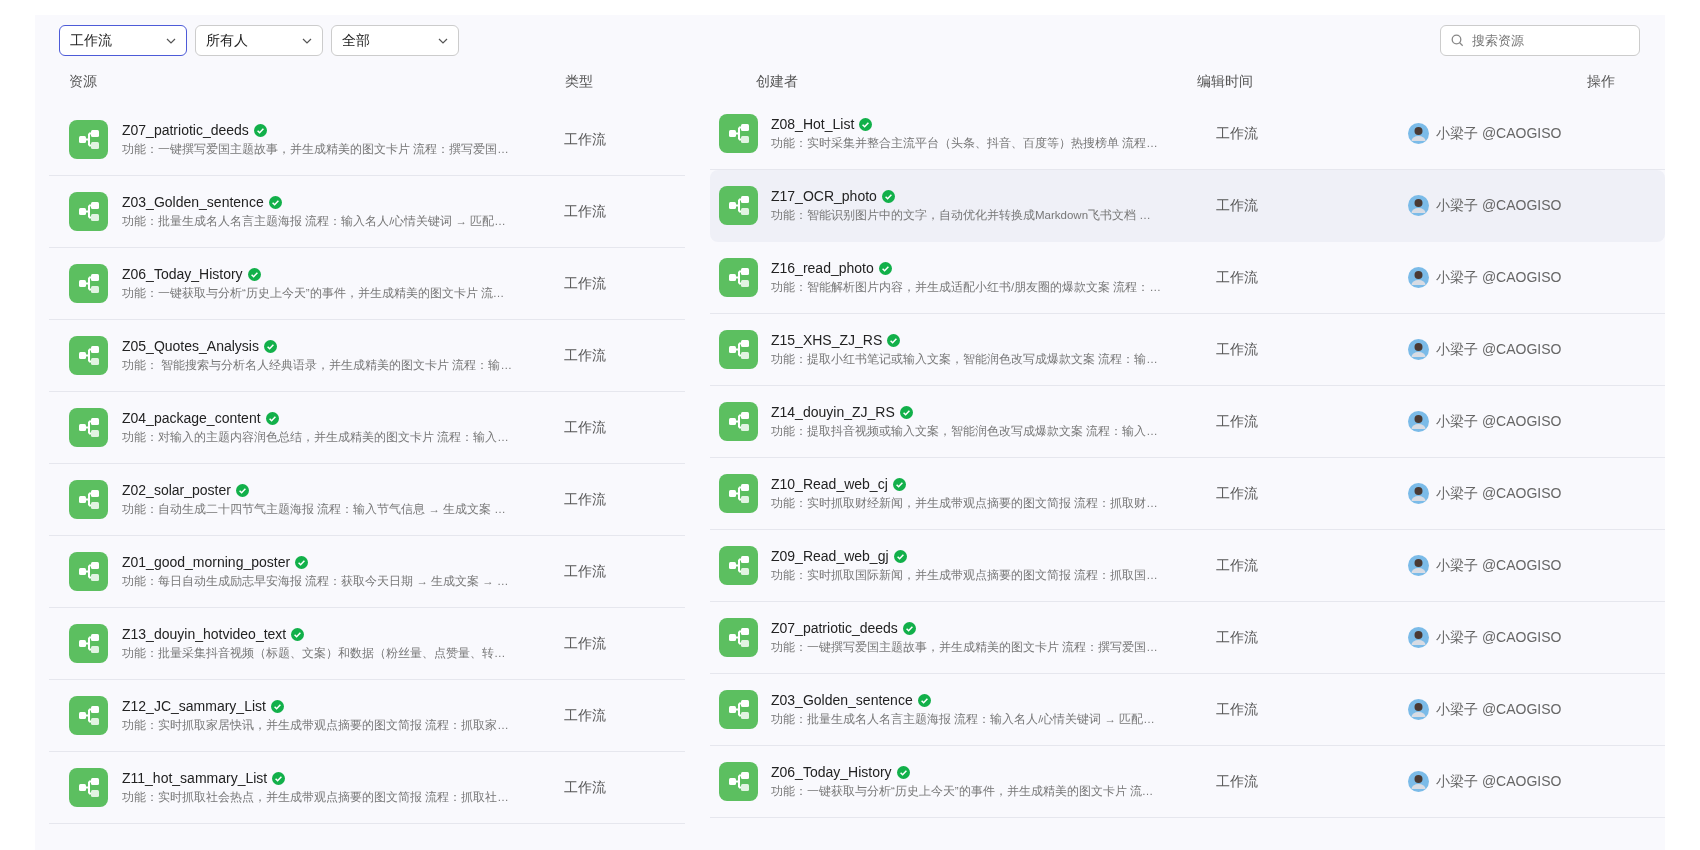  Describe the element at coordinates (1187, 206) in the screenshot. I see `resource-row: Z17_OCR_photo 功能：智能识别图片中的文字，自动优化并转换成Markdown飞书文档 … 工作流 小梁子 @CAOGISO` at that location.